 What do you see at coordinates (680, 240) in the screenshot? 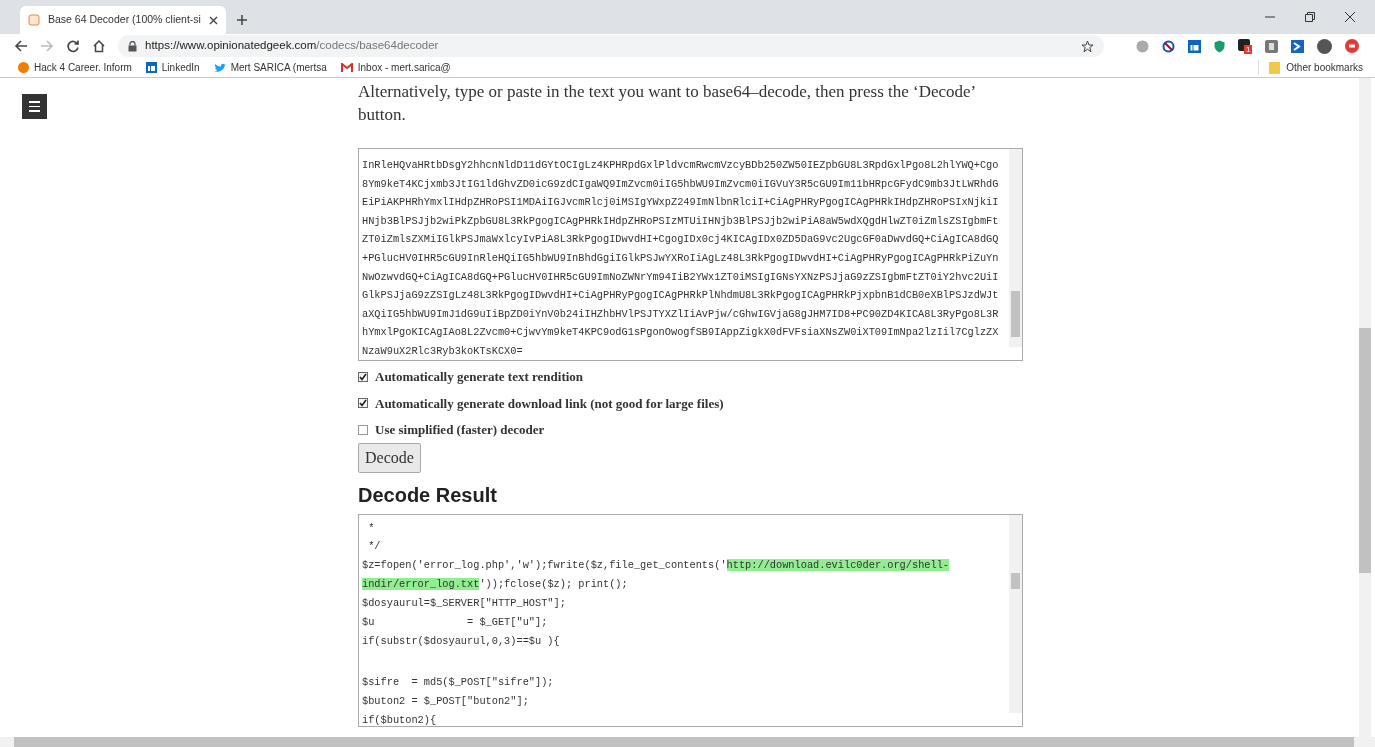
I see `base64-line: ZT0iZmlsZXMiIGlkPSJmaWxlcyIvPiA8L3RkPgogIDwvdHI+CgogIDx0cj4KICAgIDx0ZD5DaG9vc2UgcGF0aDwvdGQ+CiAgICA8dGQ` at bounding box center [680, 240].